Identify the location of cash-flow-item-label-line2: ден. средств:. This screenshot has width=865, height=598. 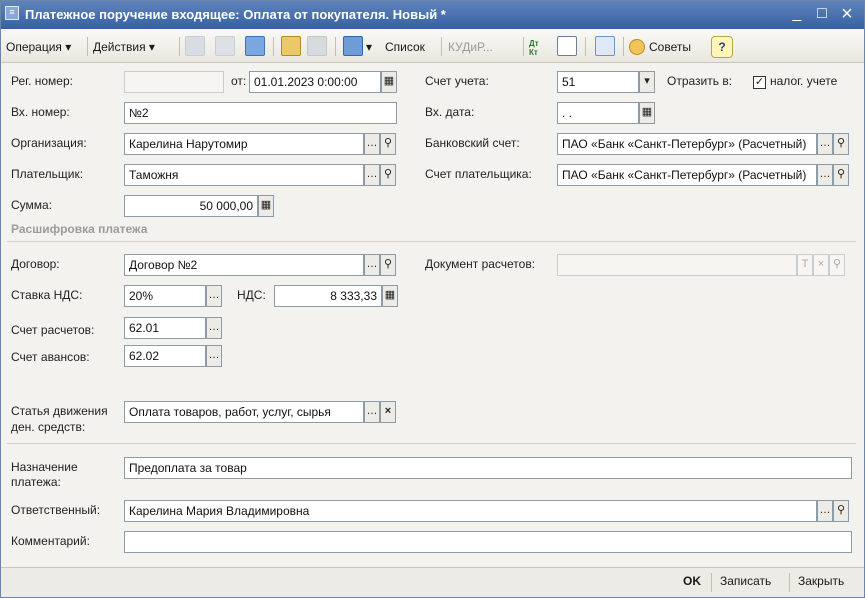
(48, 427).